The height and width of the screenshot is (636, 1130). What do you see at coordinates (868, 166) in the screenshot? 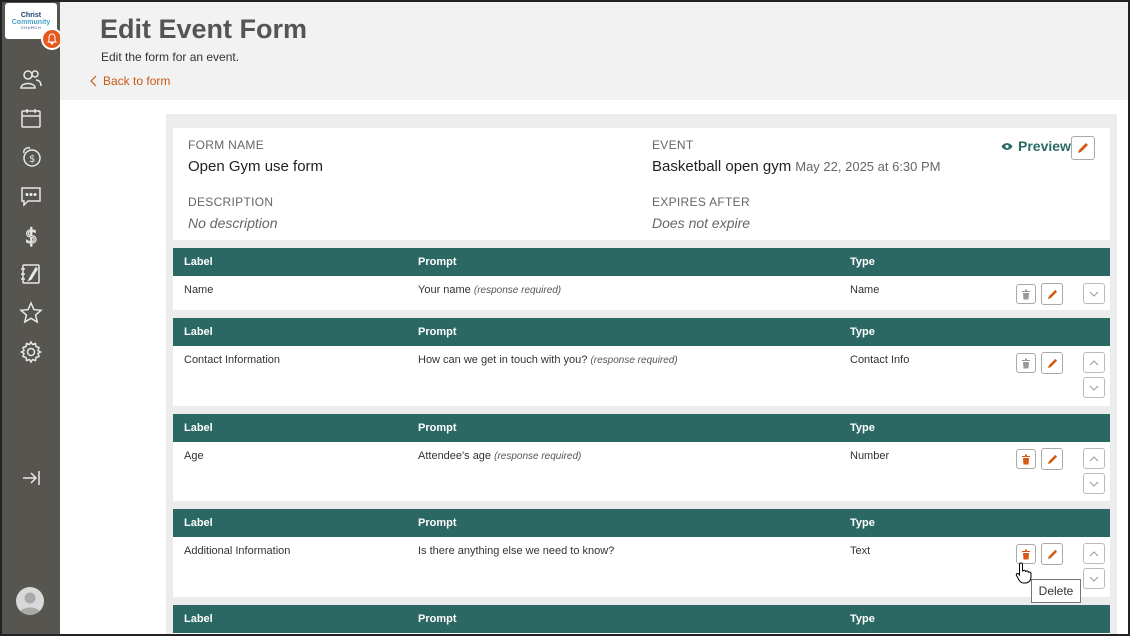
I see `event-date: May 22, 2025 at 6:30 PM` at bounding box center [868, 166].